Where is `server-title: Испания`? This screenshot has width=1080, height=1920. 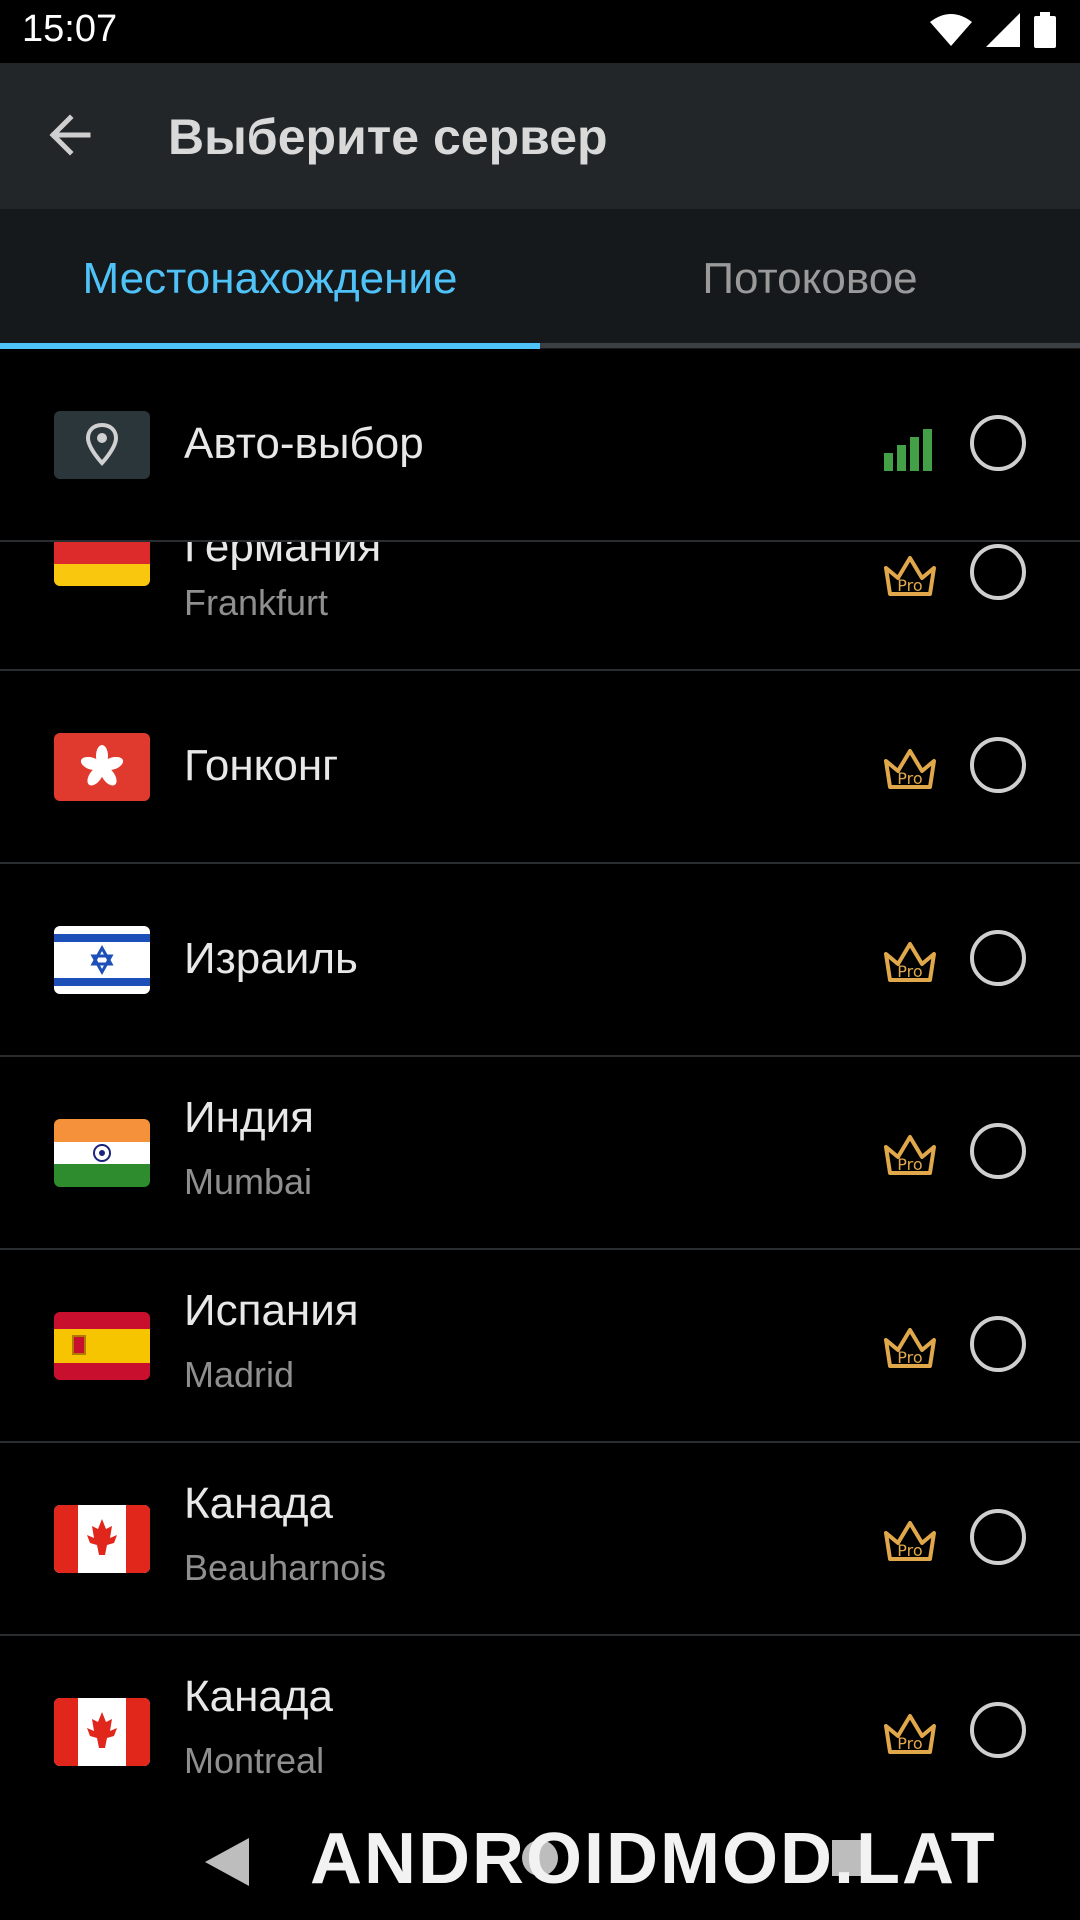 server-title: Испания is located at coordinates (271, 1310).